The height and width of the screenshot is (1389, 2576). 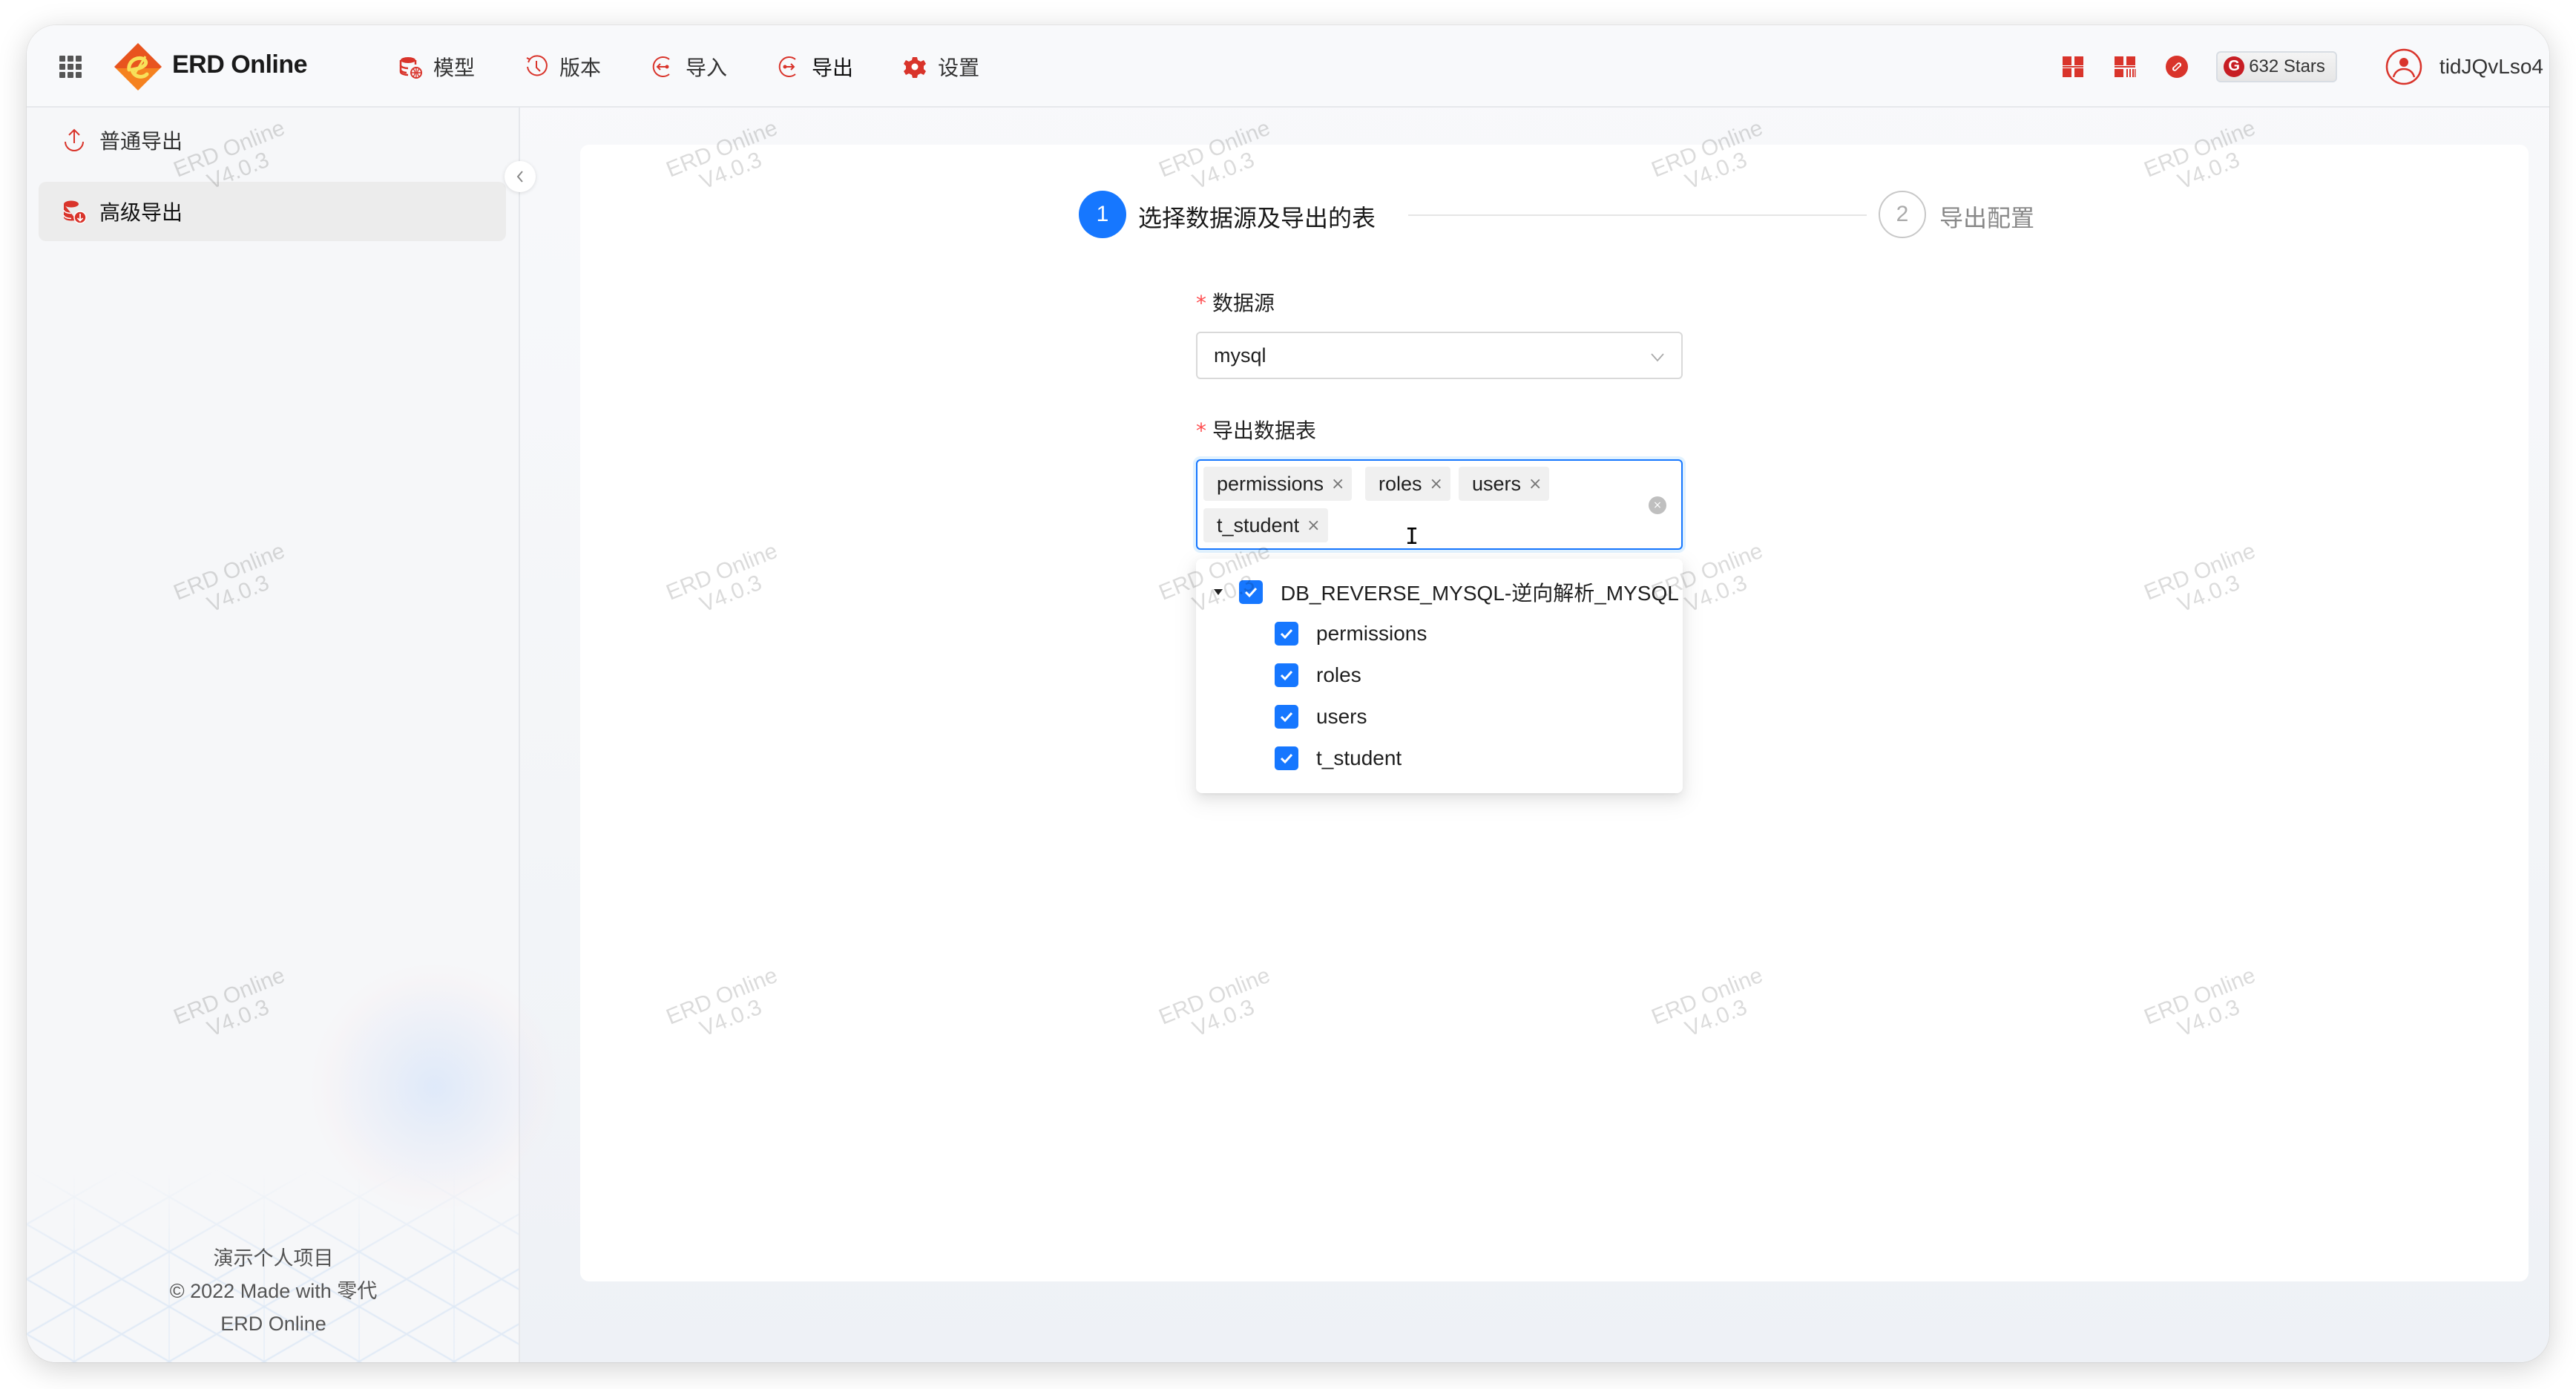 What do you see at coordinates (1270, 483) in the screenshot?
I see `tag-label: permissions` at bounding box center [1270, 483].